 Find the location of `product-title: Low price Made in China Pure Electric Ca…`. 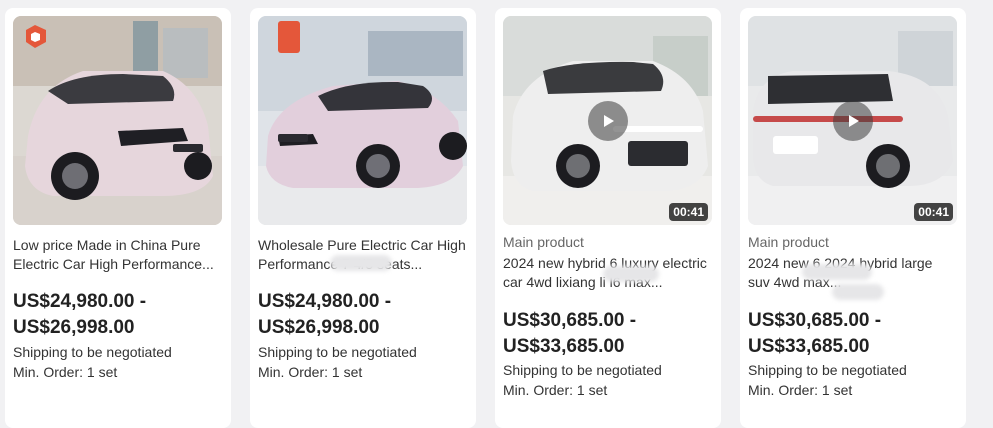

product-title: Low price Made in China Pure Electric Ca… is located at coordinates (117, 255).